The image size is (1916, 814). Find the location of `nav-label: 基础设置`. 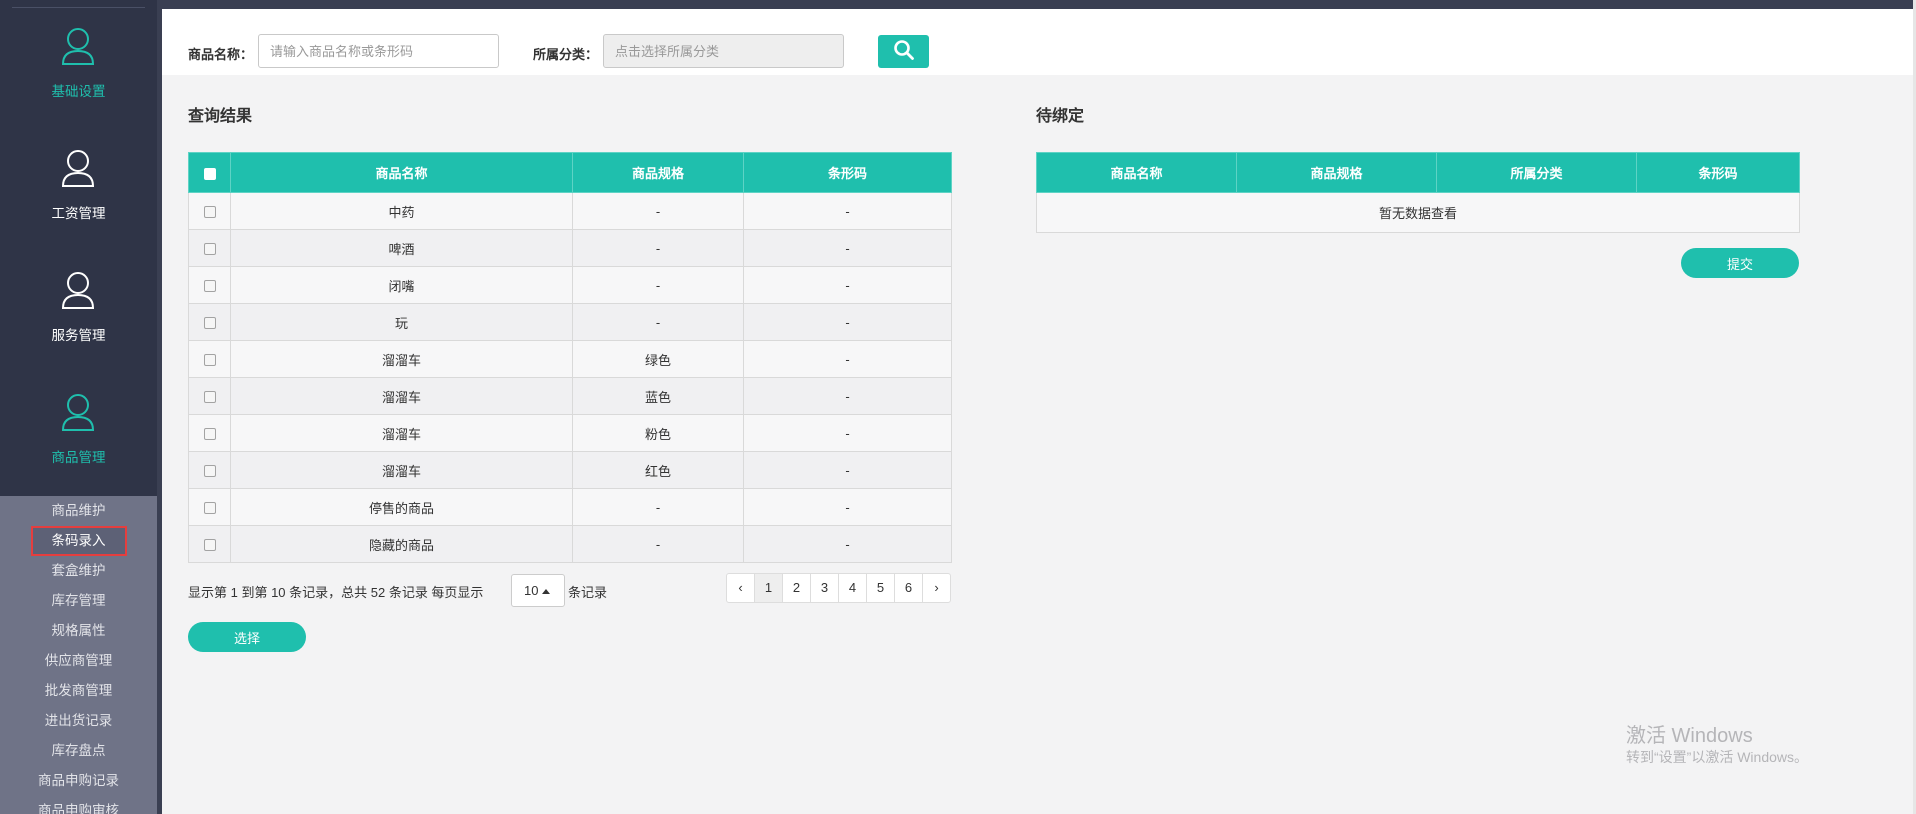

nav-label: 基础设置 is located at coordinates (78, 91).